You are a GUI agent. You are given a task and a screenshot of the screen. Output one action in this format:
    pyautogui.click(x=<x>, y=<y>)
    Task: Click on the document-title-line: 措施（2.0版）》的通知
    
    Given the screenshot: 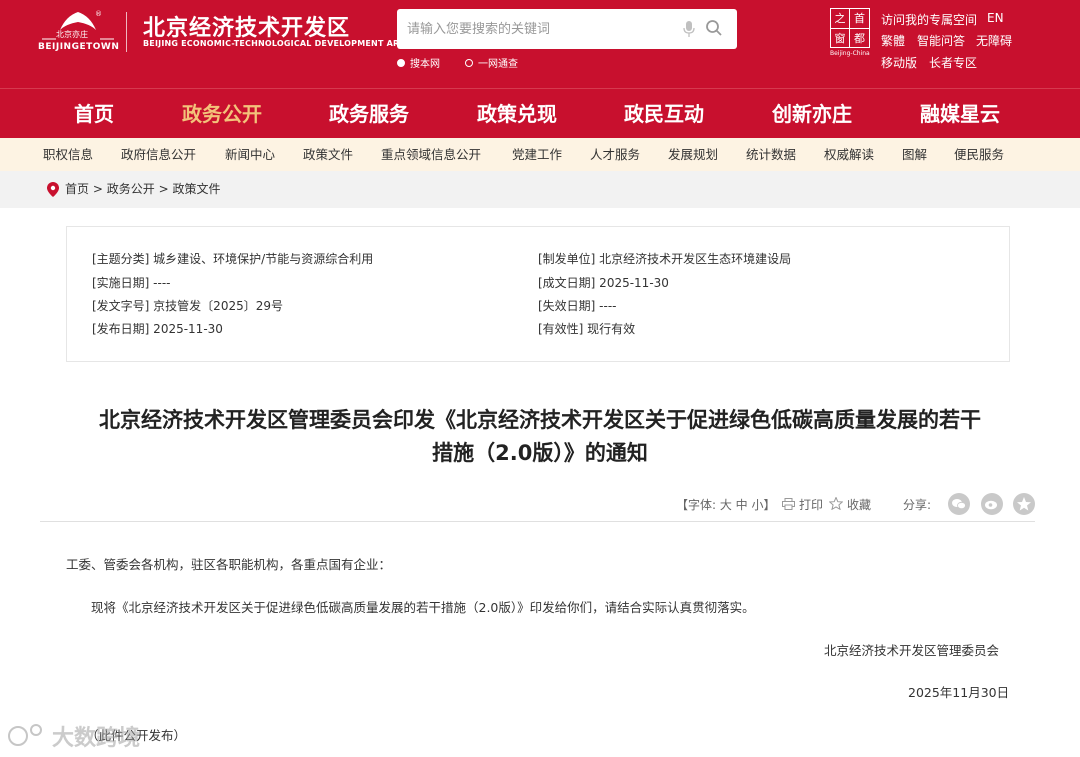 What is the action you would take?
    pyautogui.click(x=540, y=453)
    